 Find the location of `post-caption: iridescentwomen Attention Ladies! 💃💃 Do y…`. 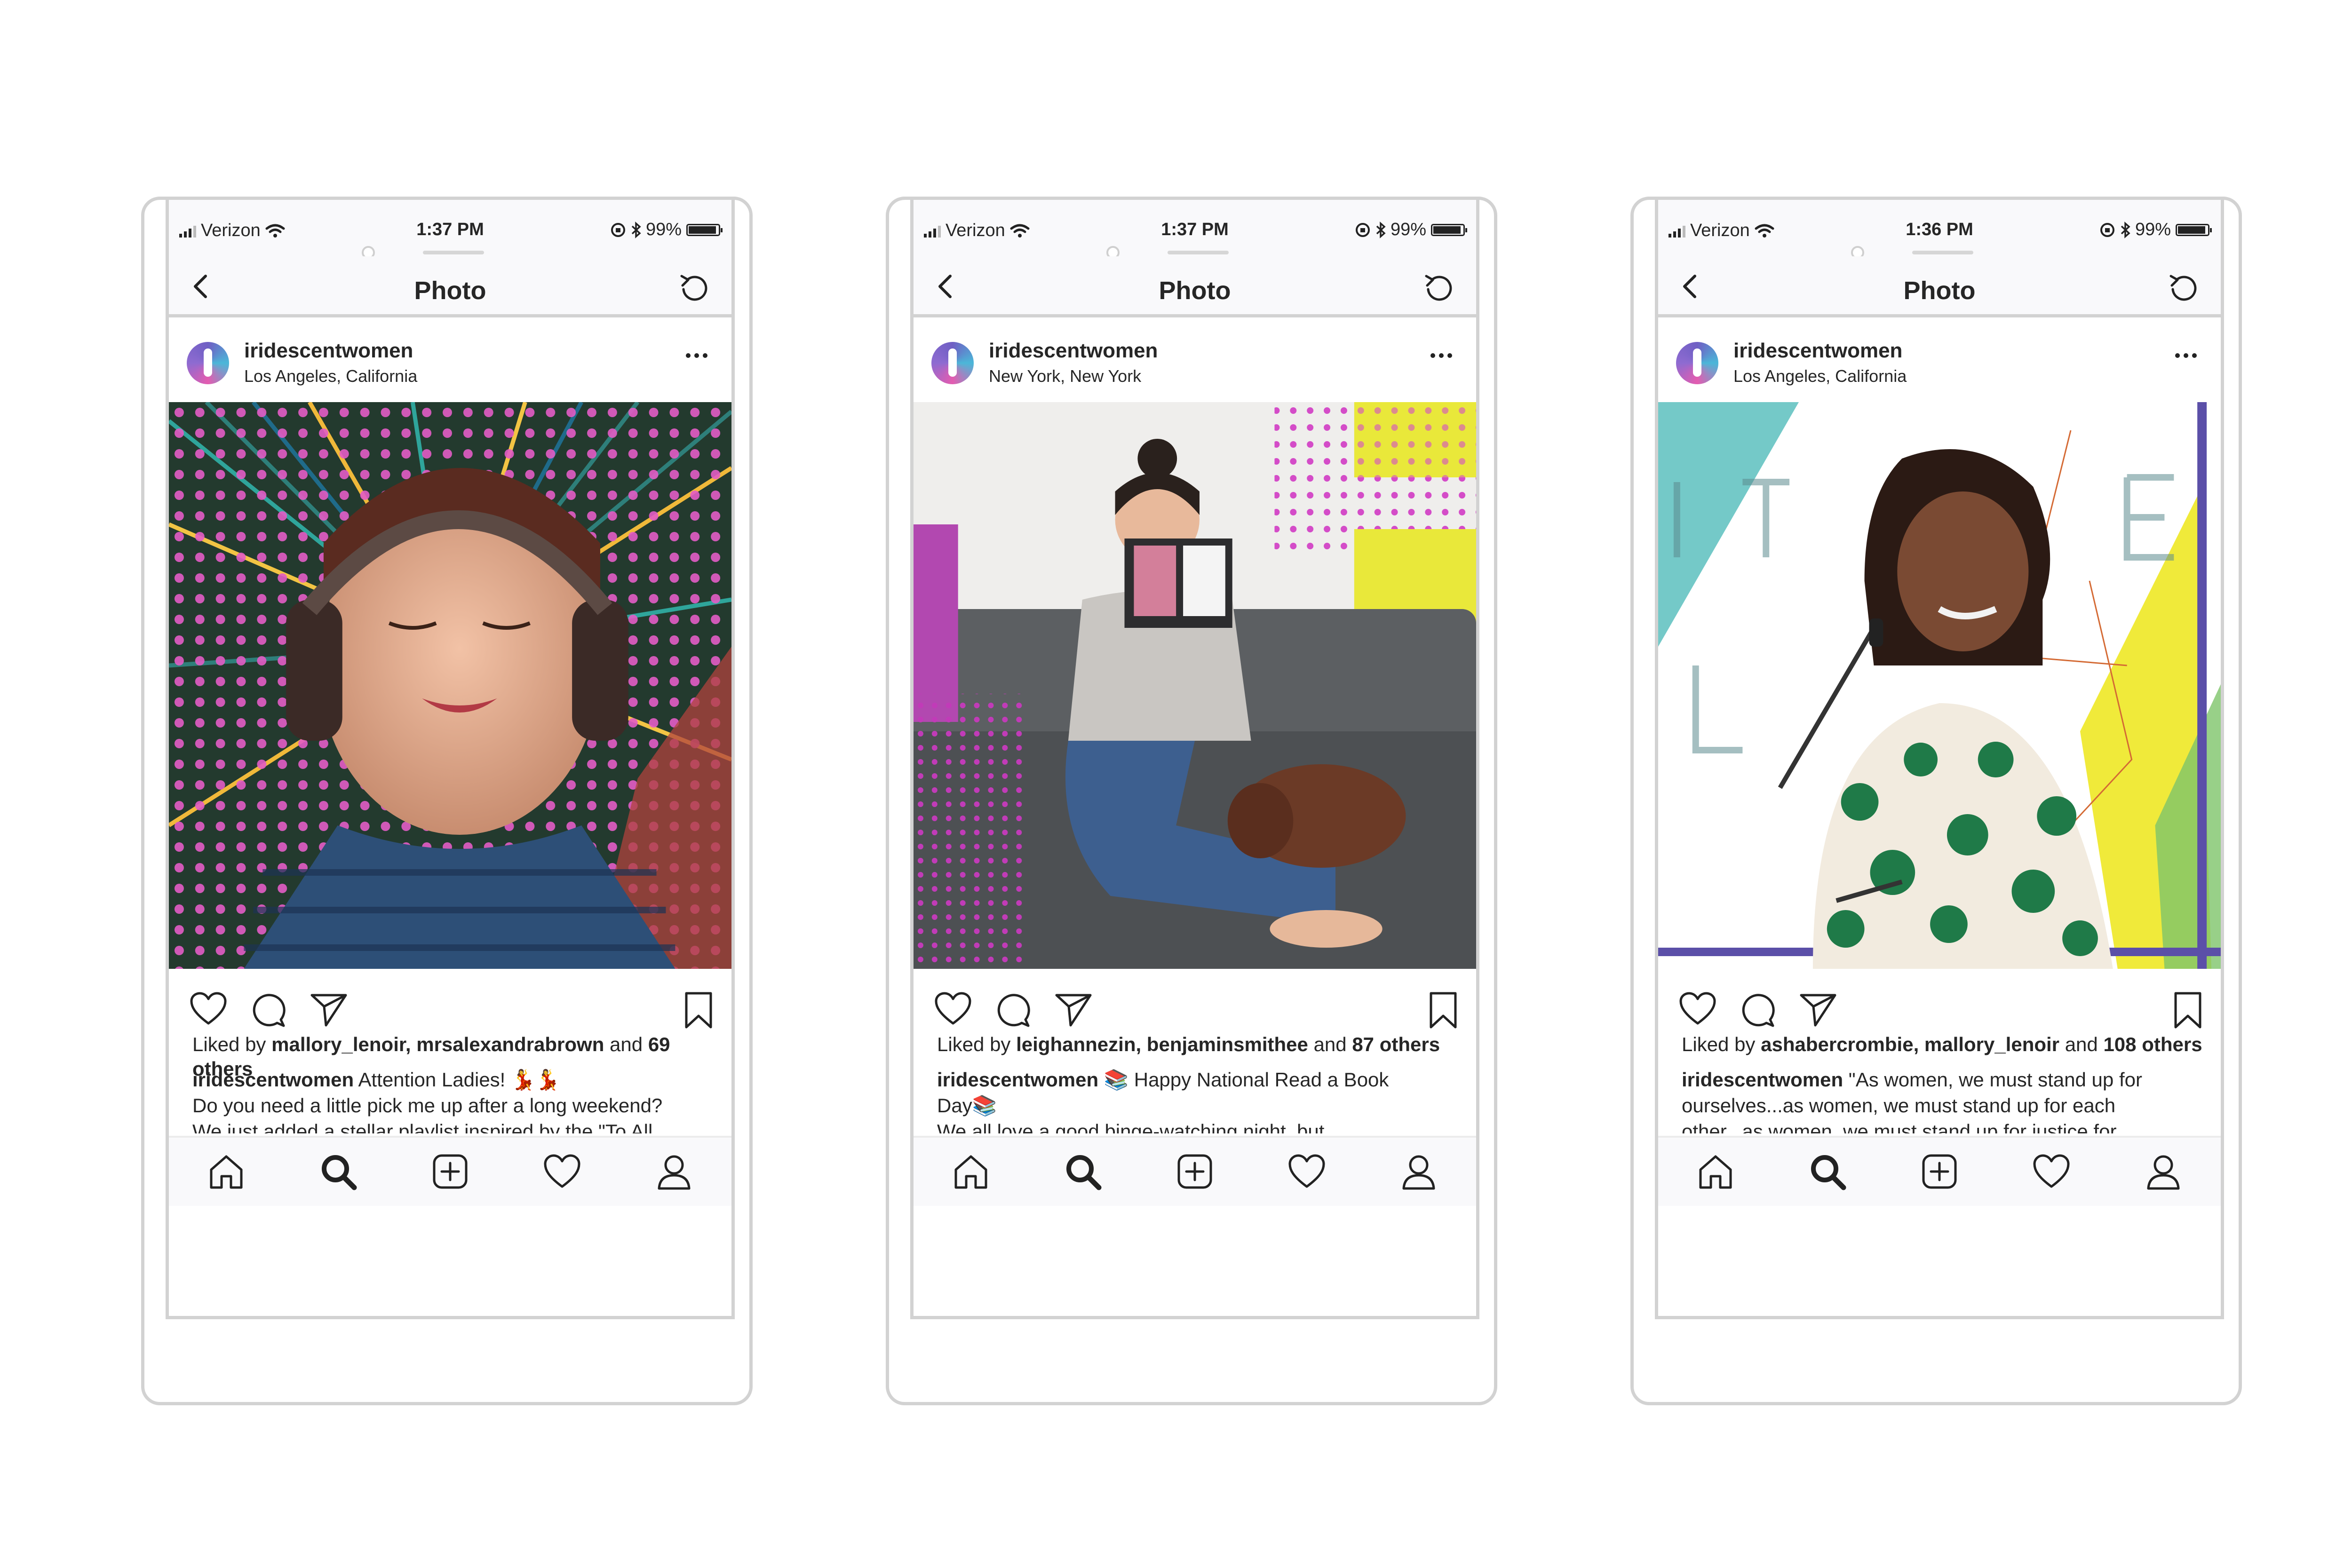

post-caption: iridescentwomen Attention Ladies! 💃💃 Do y… is located at coordinates (455, 1100).